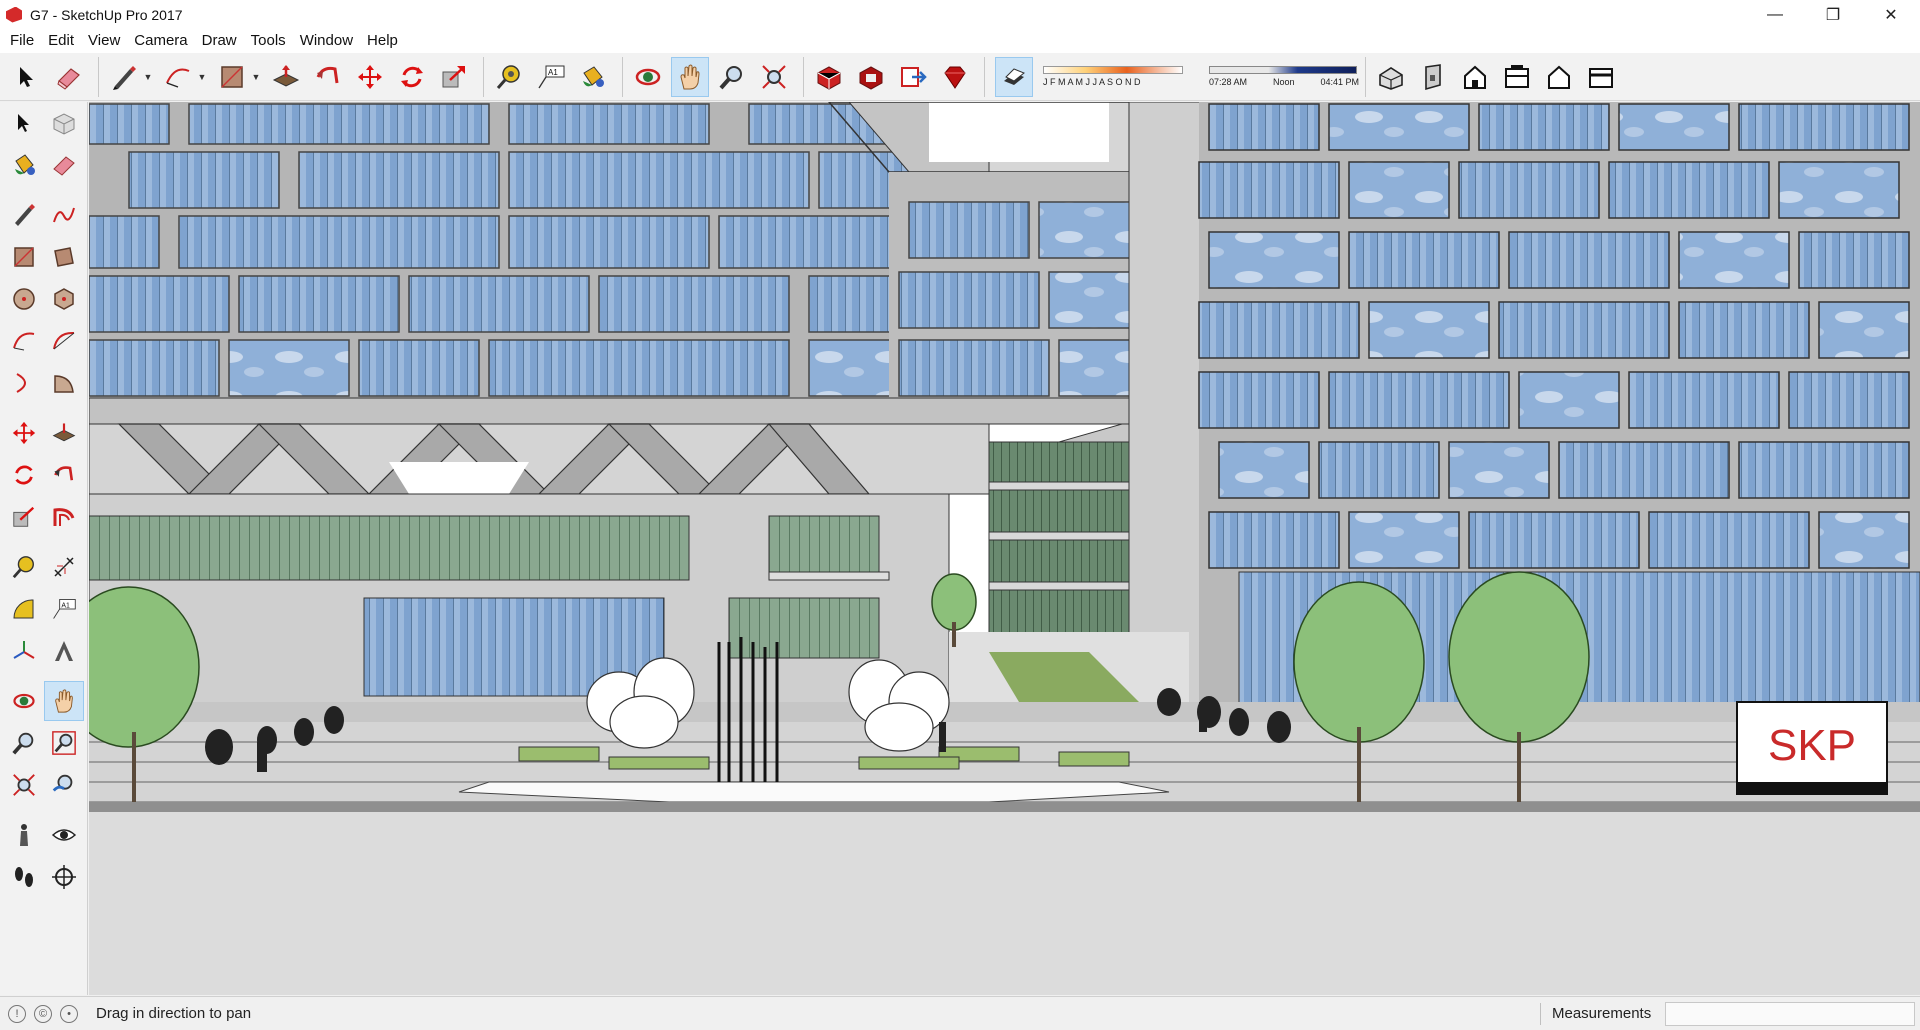 The width and height of the screenshot is (1920, 1030). Describe the element at coordinates (1833, 14) in the screenshot. I see `maximize-button: ❐` at that location.